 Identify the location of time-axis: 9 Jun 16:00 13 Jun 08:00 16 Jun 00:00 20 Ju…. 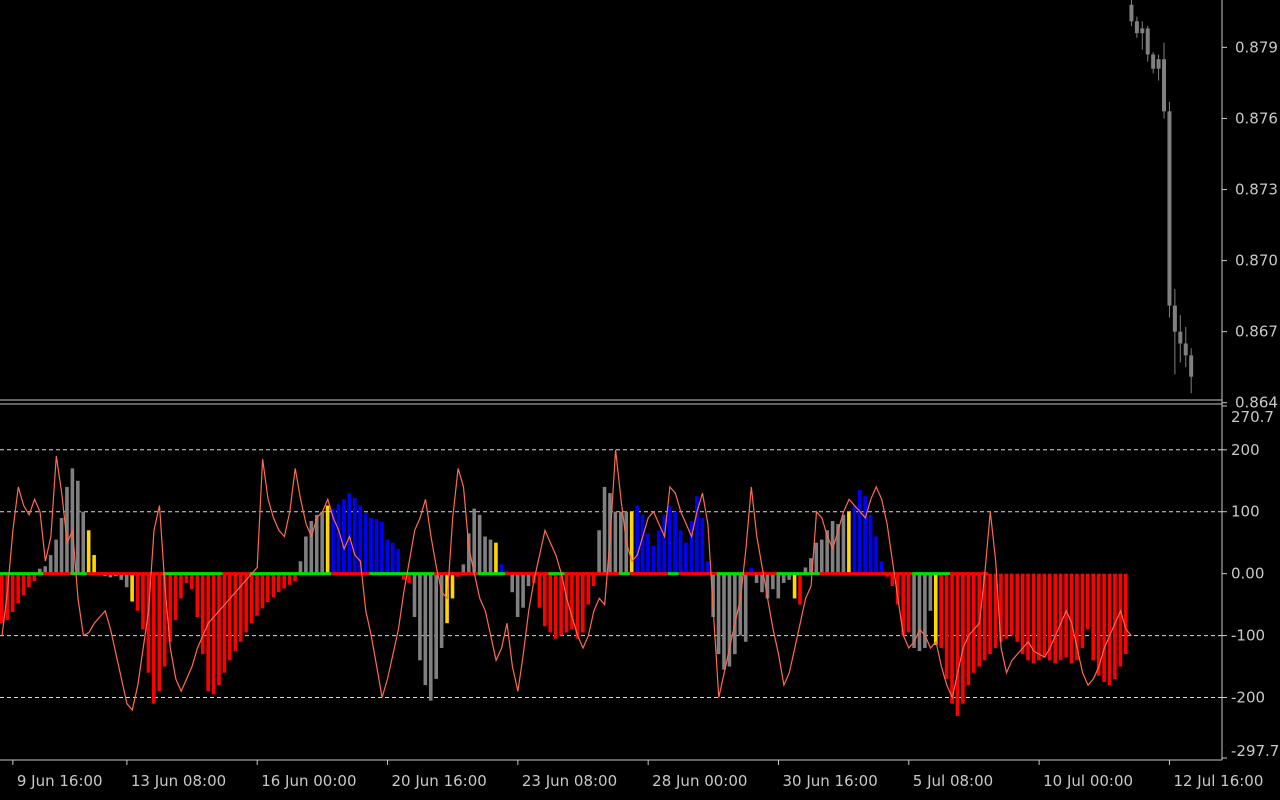
(637, 775).